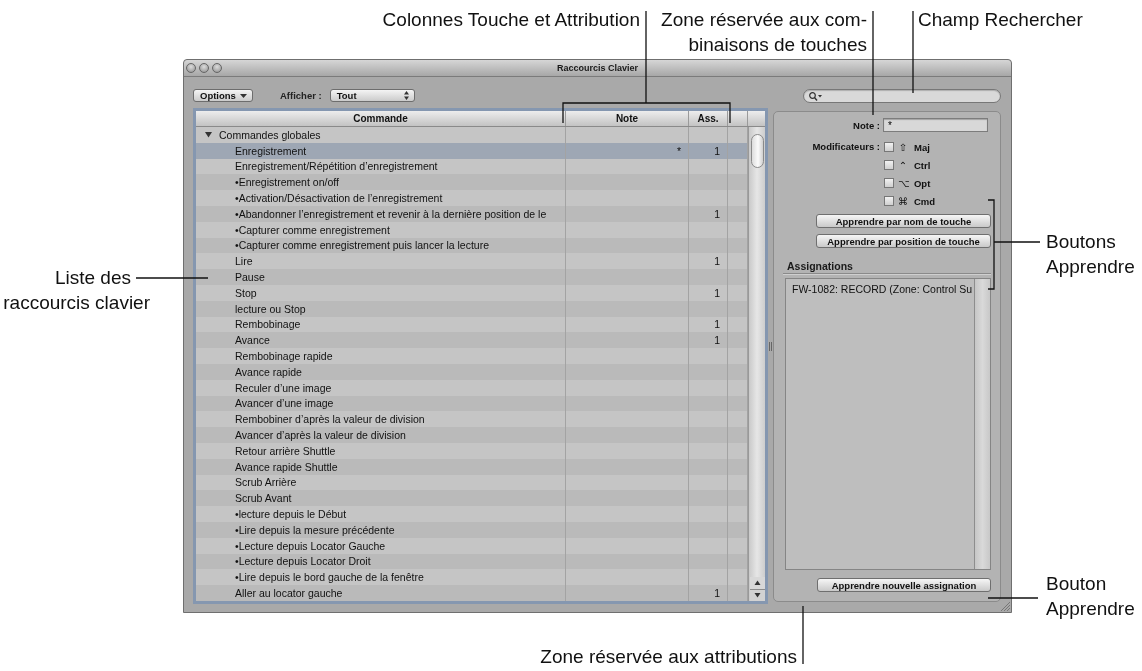 This screenshot has height=671, width=1142. What do you see at coordinates (76, 290) in the screenshot?
I see `callout-label: Liste des raccourcis clavier` at bounding box center [76, 290].